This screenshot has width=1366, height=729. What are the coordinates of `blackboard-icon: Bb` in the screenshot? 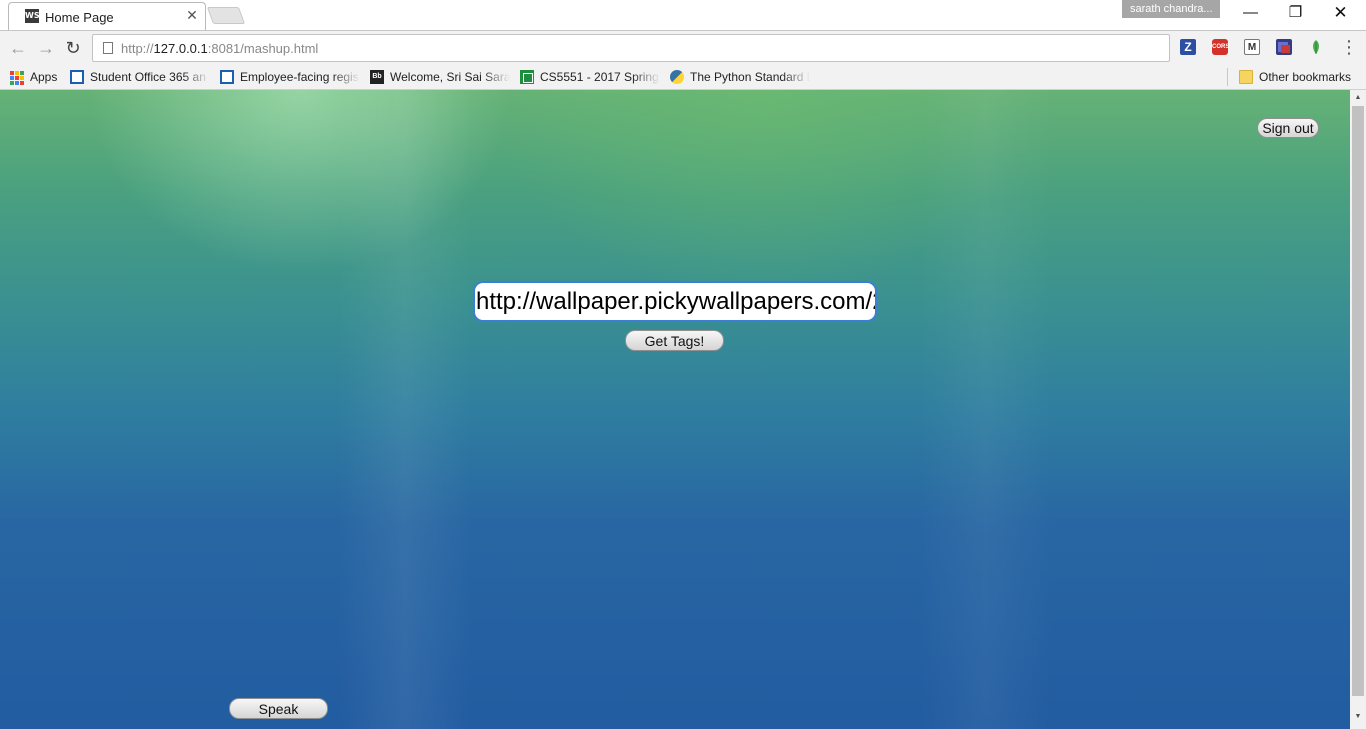 It's located at (377, 77).